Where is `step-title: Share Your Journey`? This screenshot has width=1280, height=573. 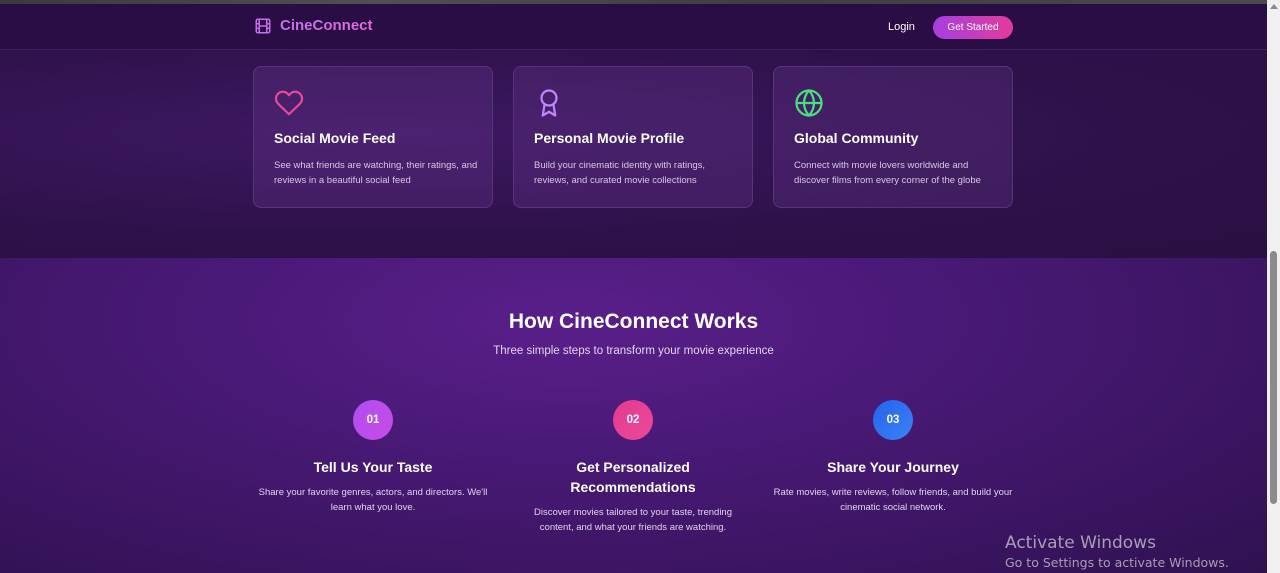 step-title: Share Your Journey is located at coordinates (893, 467).